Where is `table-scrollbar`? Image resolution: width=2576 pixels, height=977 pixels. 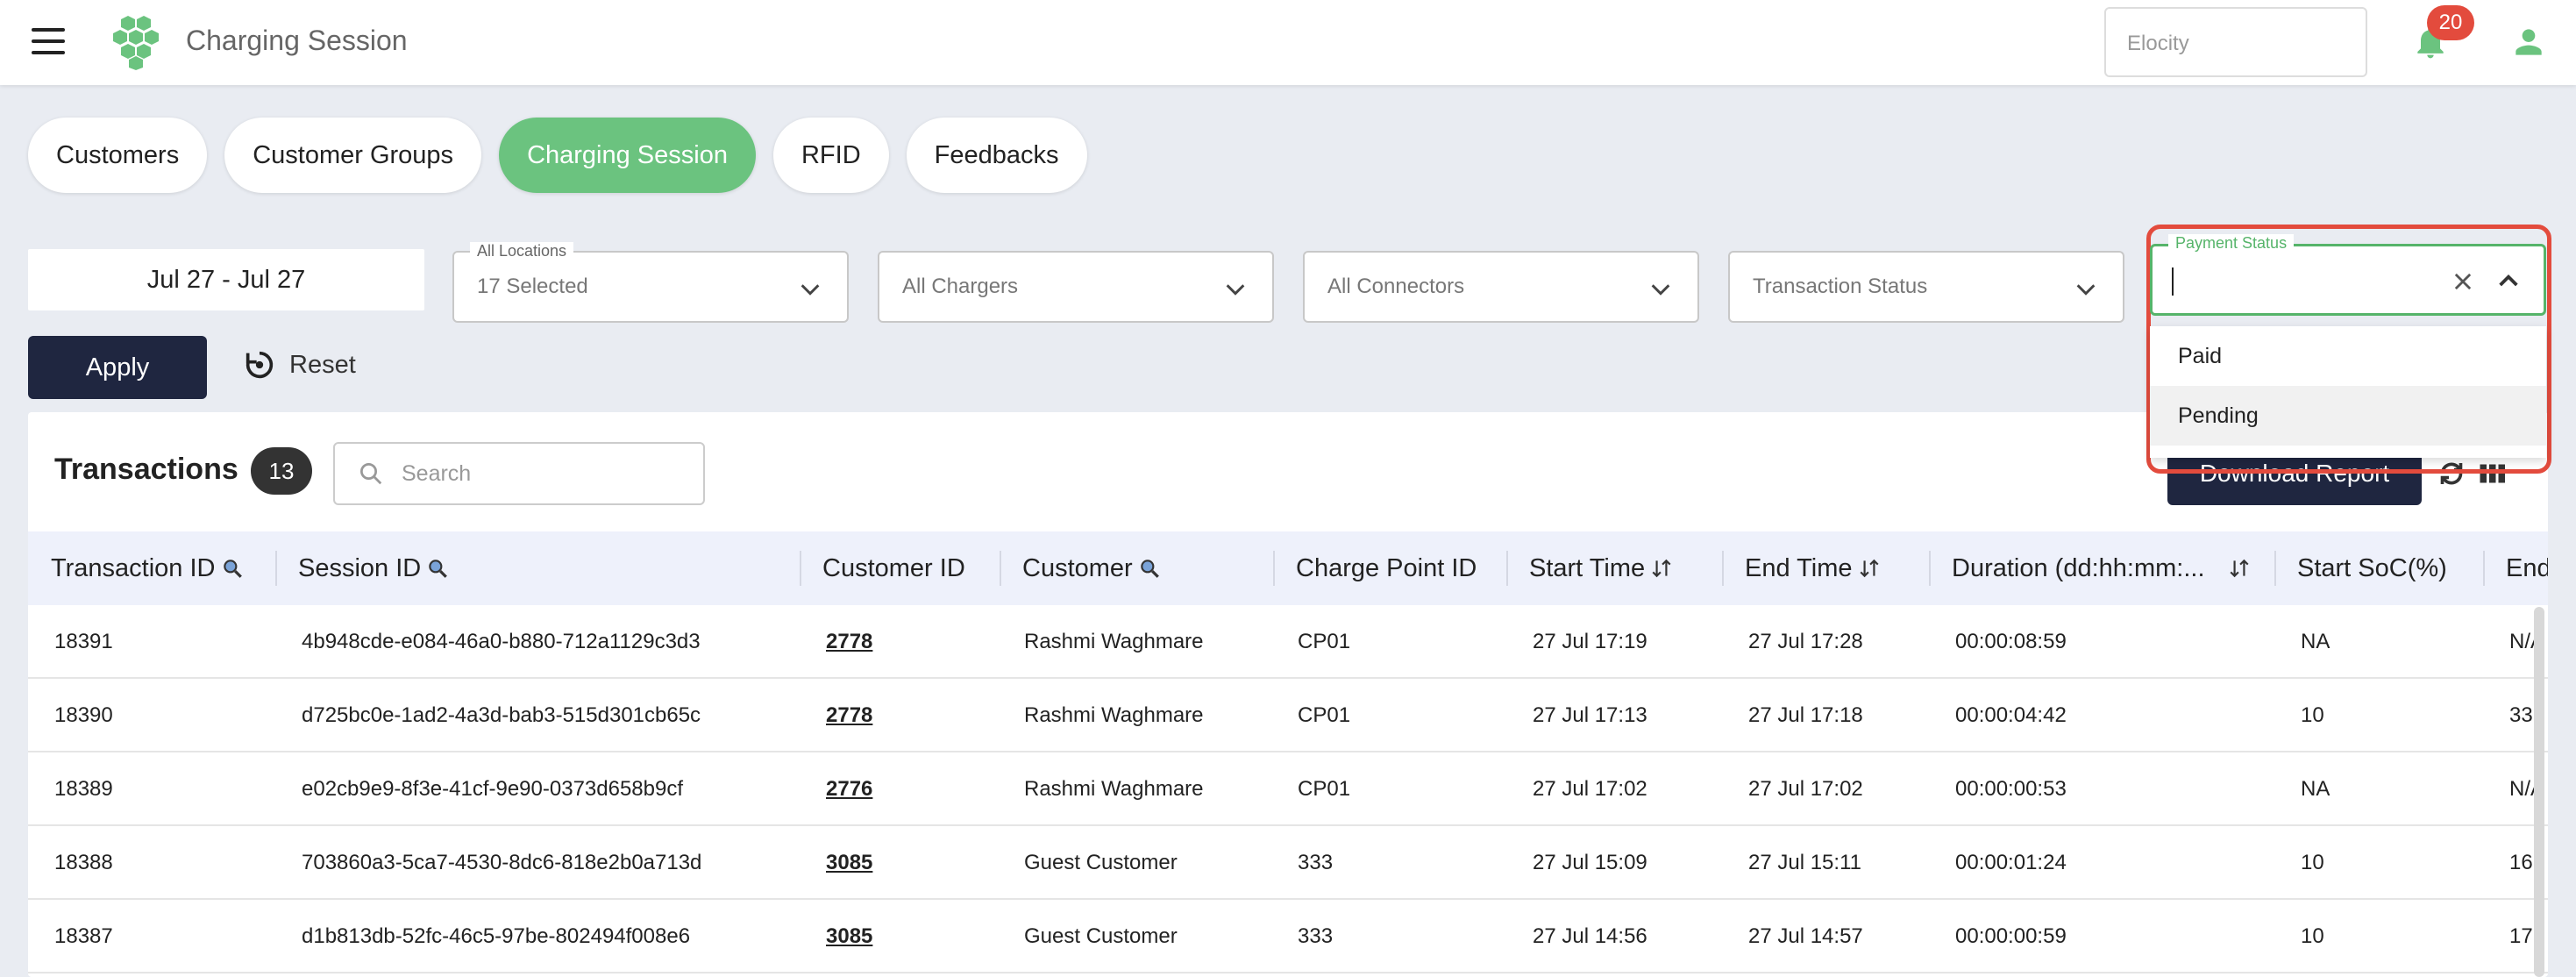 table-scrollbar is located at coordinates (2539, 792).